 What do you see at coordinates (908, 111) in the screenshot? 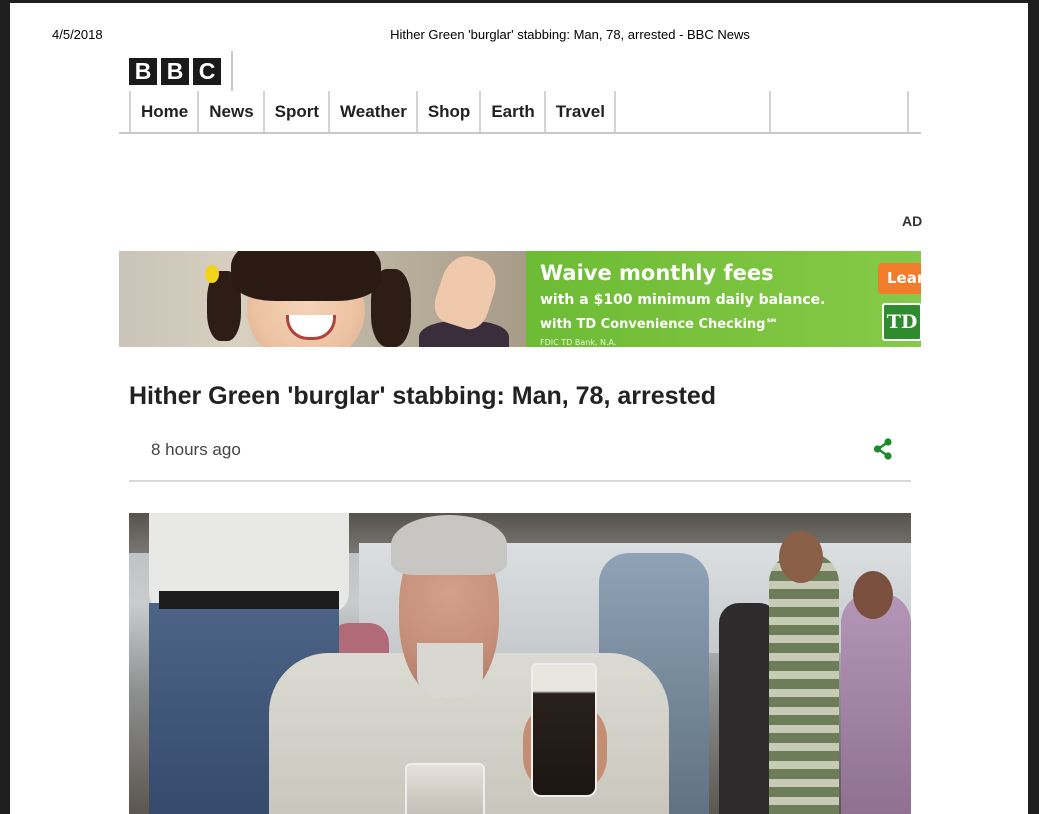
I see `nav-search-slot` at bounding box center [908, 111].